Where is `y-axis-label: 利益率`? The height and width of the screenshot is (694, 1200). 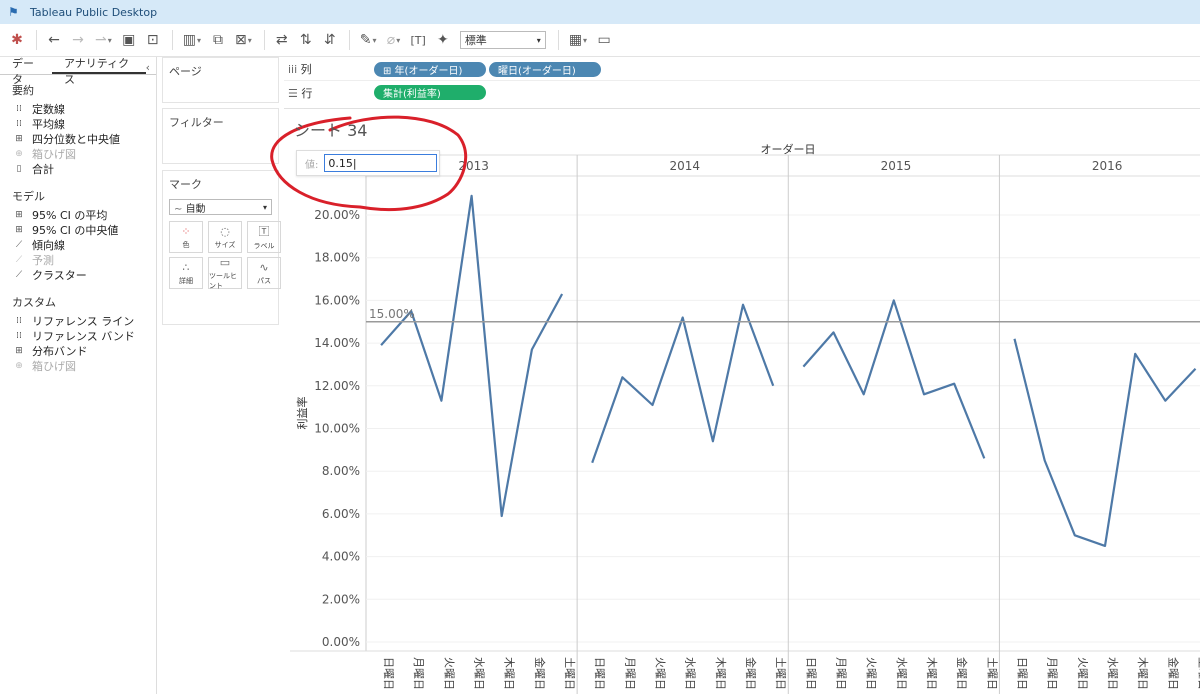
y-axis-label: 利益率 is located at coordinates (302, 413).